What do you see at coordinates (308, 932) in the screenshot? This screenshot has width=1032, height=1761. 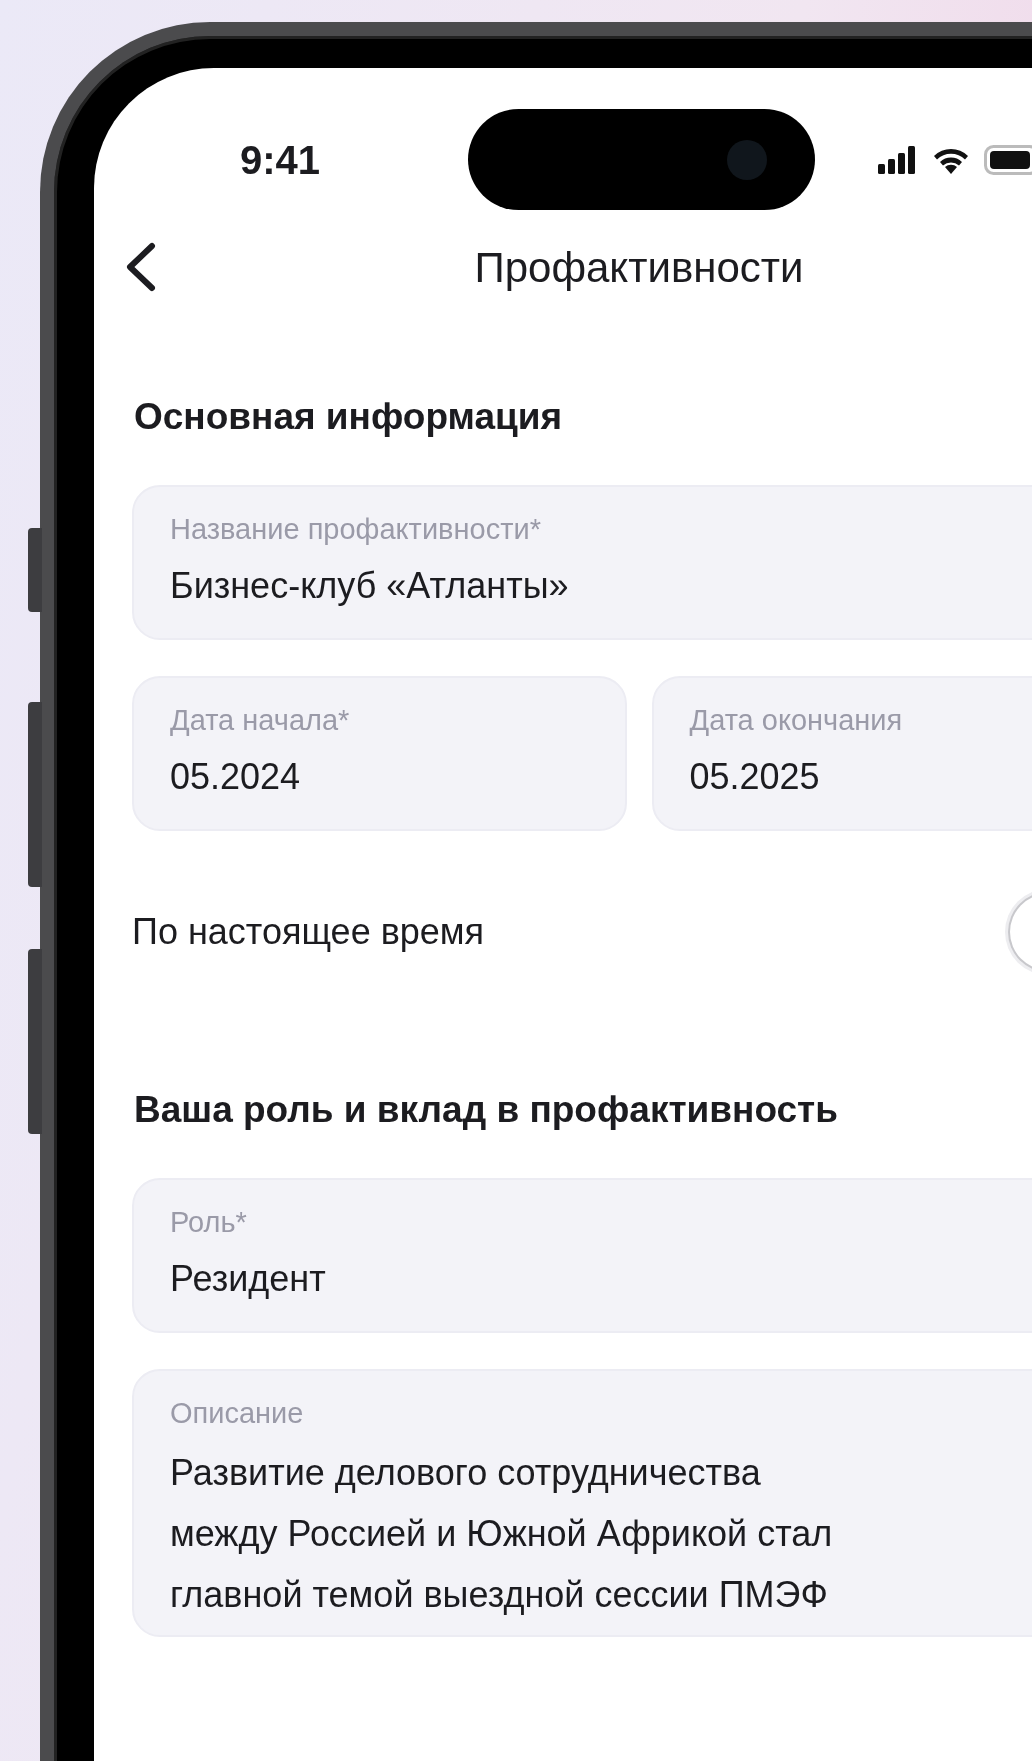 I see `toggle-label: По настоящее время` at bounding box center [308, 932].